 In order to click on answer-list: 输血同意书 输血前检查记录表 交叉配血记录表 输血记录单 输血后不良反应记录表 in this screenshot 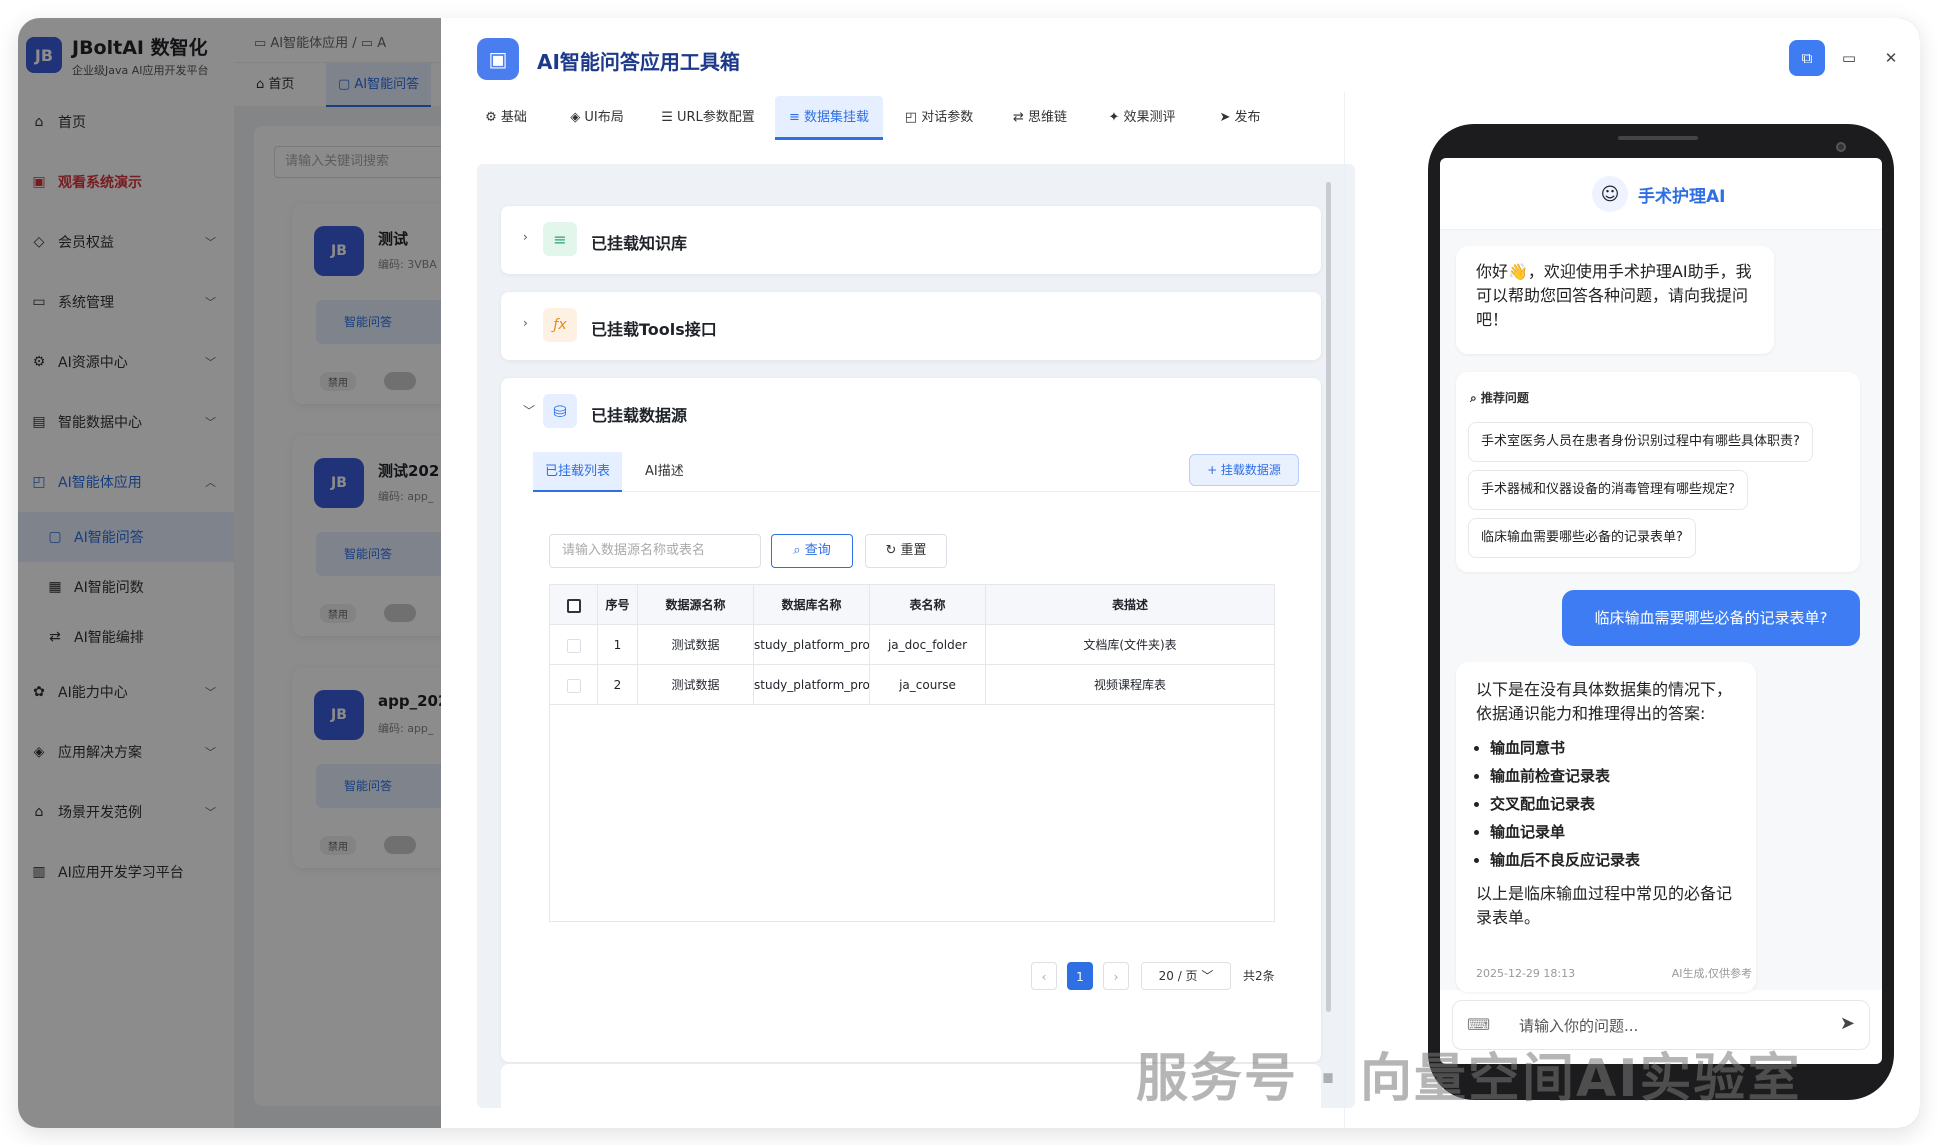, I will do `click(1613, 804)`.